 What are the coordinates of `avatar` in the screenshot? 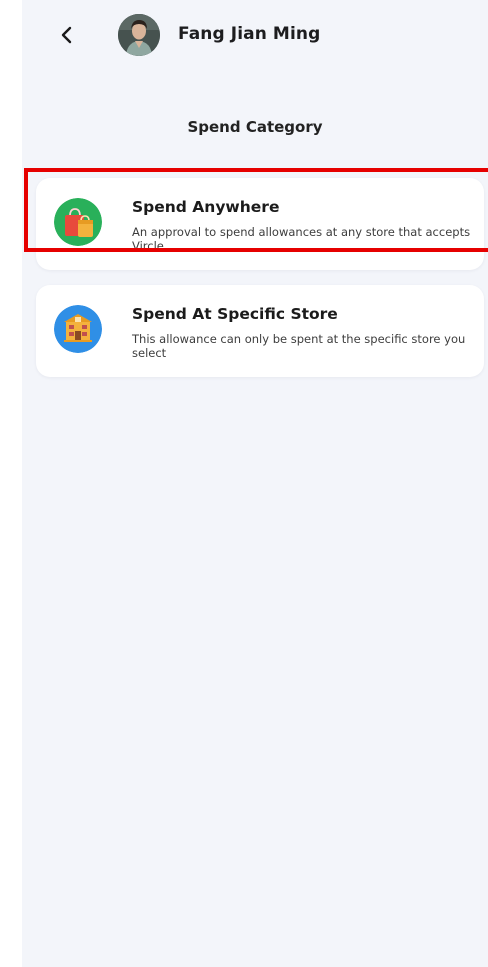 It's located at (139, 35).